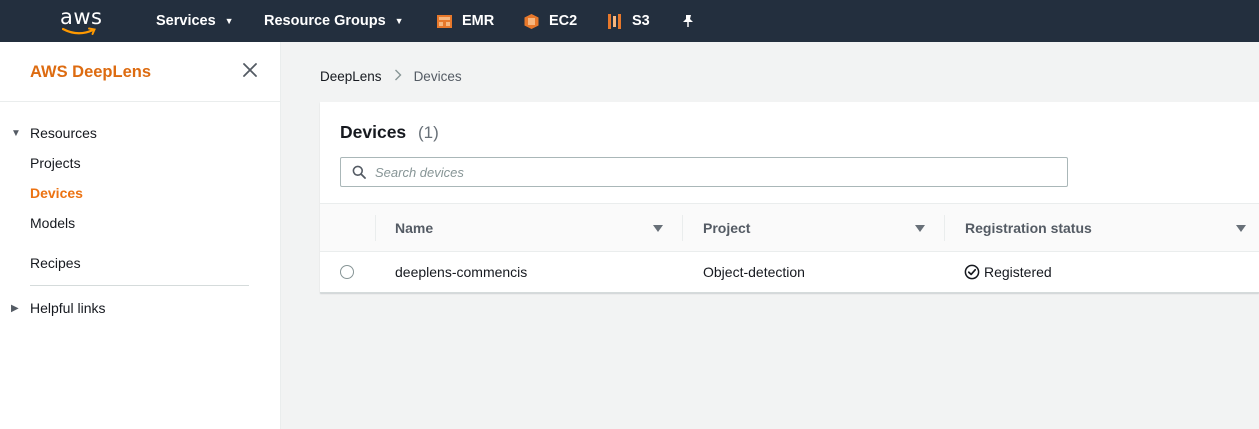  I want to click on device-project: Object-detection, so click(754, 272).